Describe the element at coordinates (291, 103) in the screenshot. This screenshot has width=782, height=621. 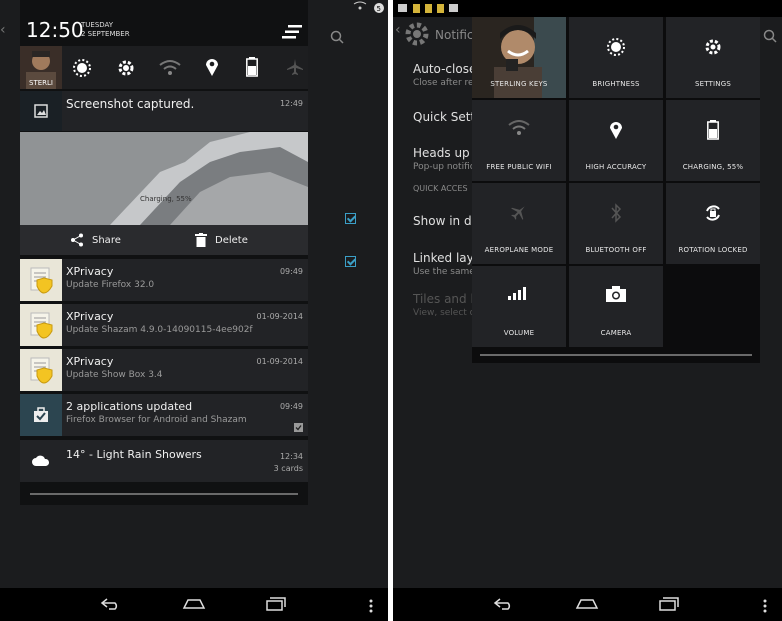
I see `notification-time: 12:49` at that location.